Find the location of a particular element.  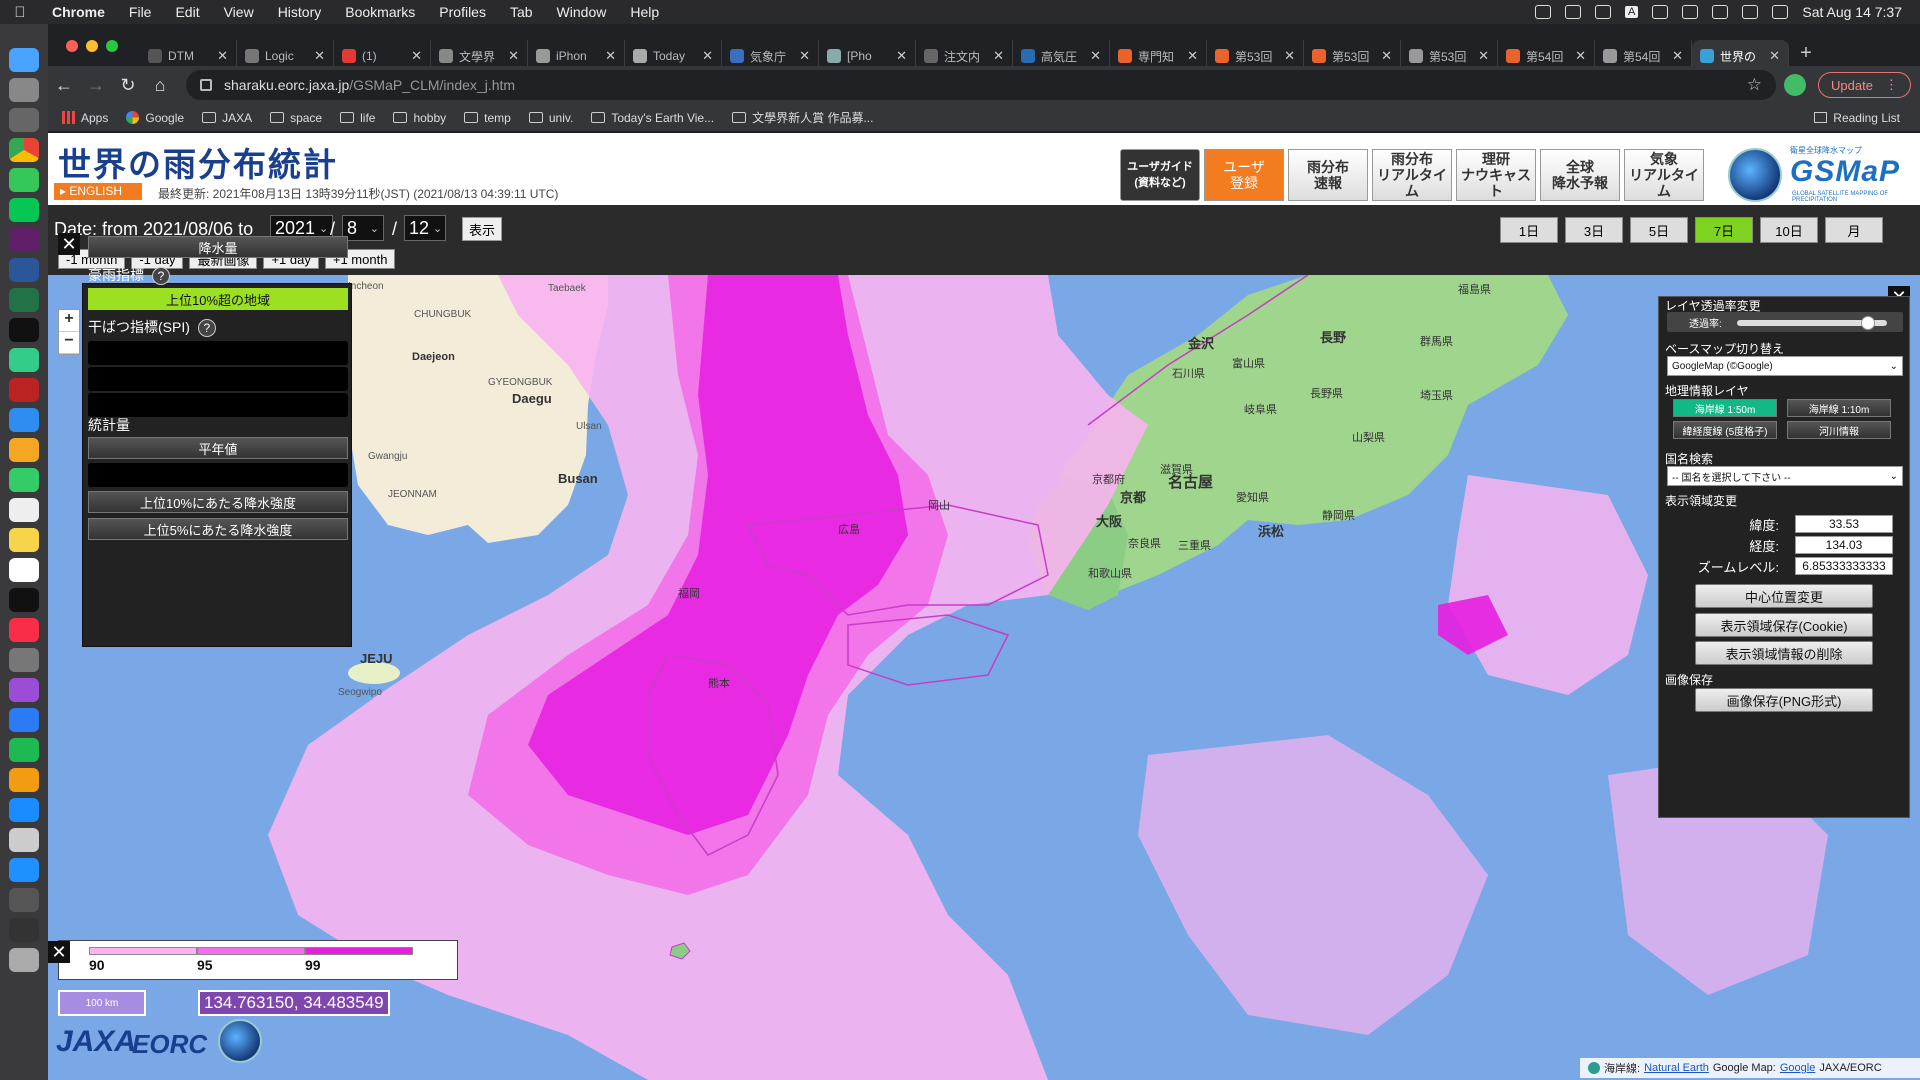

normal-value-button: 平年値 is located at coordinates (218, 448).